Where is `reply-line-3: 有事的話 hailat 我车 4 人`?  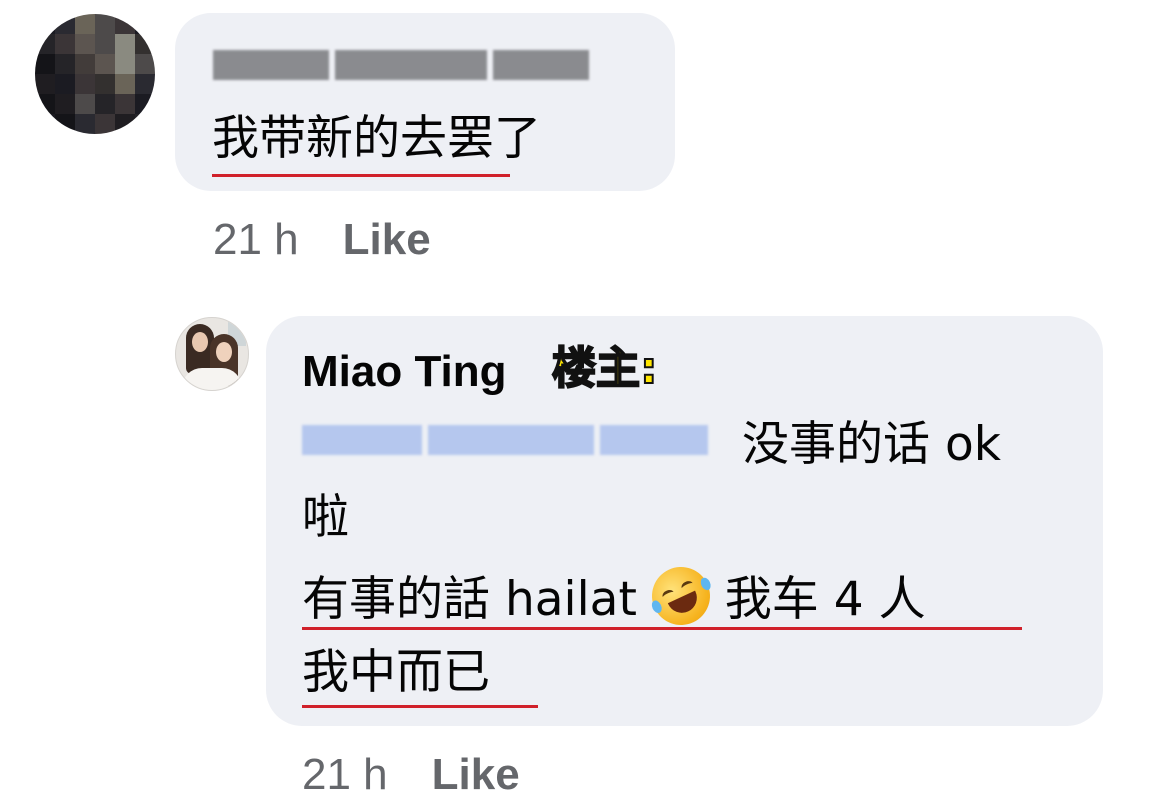
reply-line-3: 有事的話 hailat 我车 4 人 is located at coordinates (614, 596).